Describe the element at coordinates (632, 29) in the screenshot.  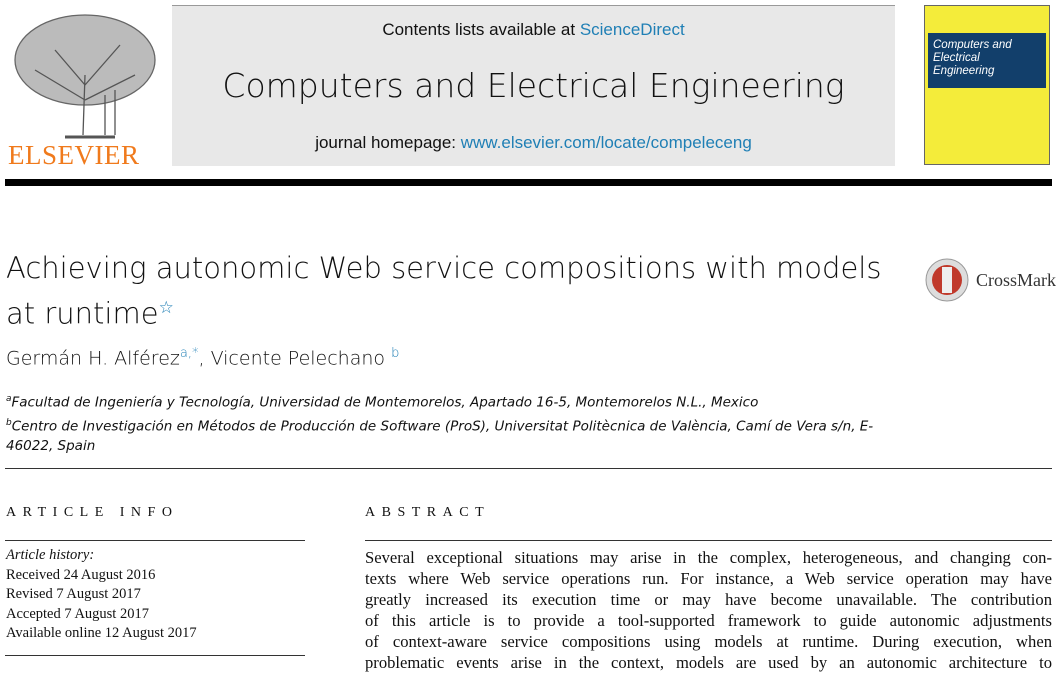
I see `sciencedirect-link: ScienceDirect` at that location.